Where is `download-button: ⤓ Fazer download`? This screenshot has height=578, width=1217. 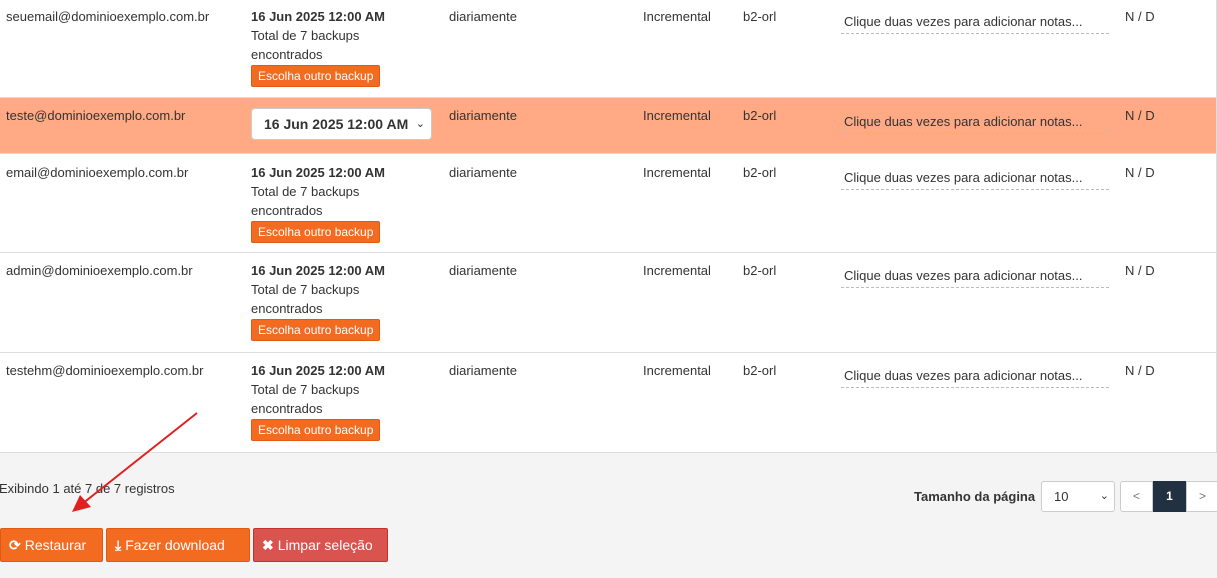 download-button: ⤓ Fazer download is located at coordinates (178, 545).